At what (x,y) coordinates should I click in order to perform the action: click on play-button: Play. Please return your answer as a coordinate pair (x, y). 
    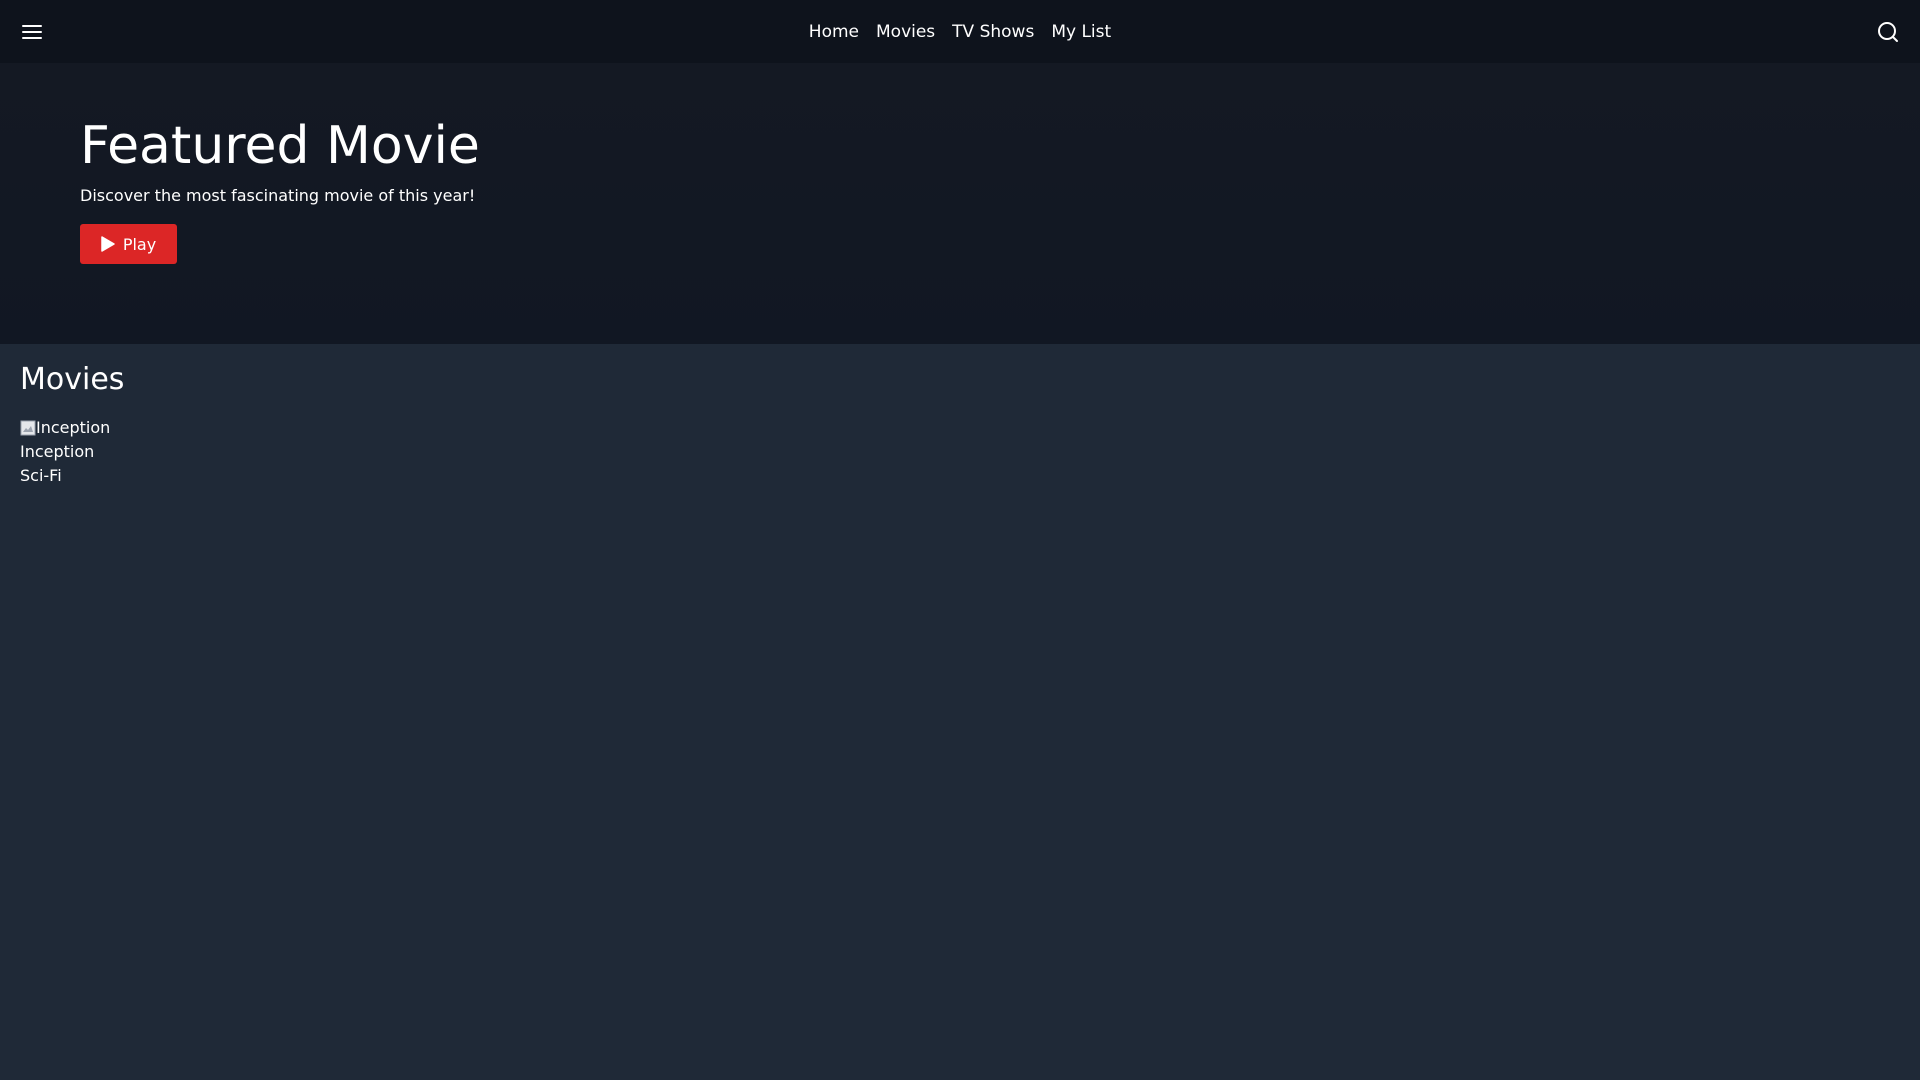
    Looking at the image, I should click on (128, 244).